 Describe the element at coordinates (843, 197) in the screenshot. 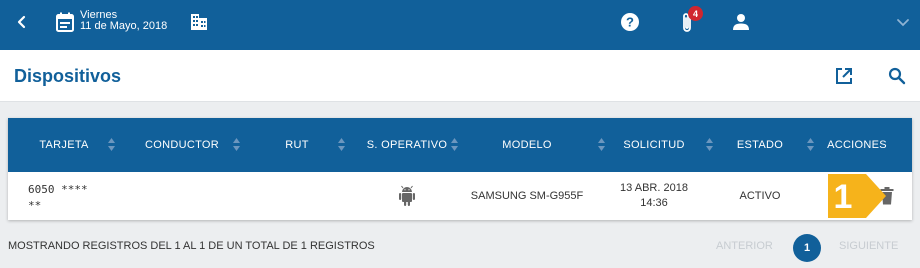

I see `callout-number: 1` at that location.